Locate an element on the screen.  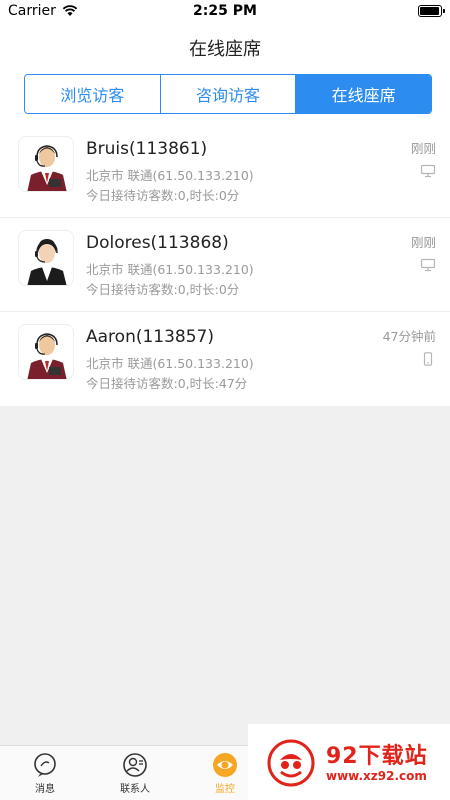
message-icon is located at coordinates (45, 765).